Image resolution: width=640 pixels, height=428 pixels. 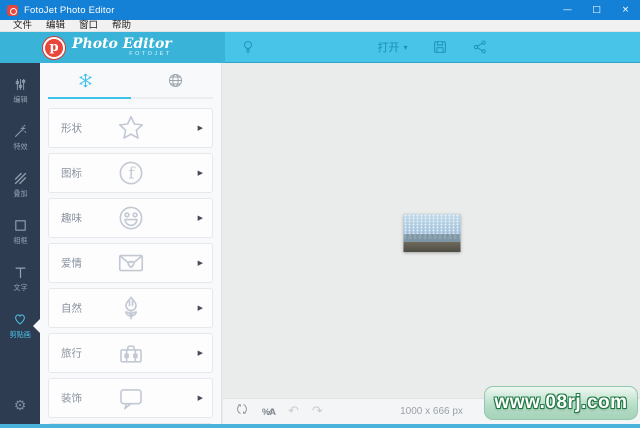 I want to click on brand-name: Photo Editor, so click(x=122, y=44).